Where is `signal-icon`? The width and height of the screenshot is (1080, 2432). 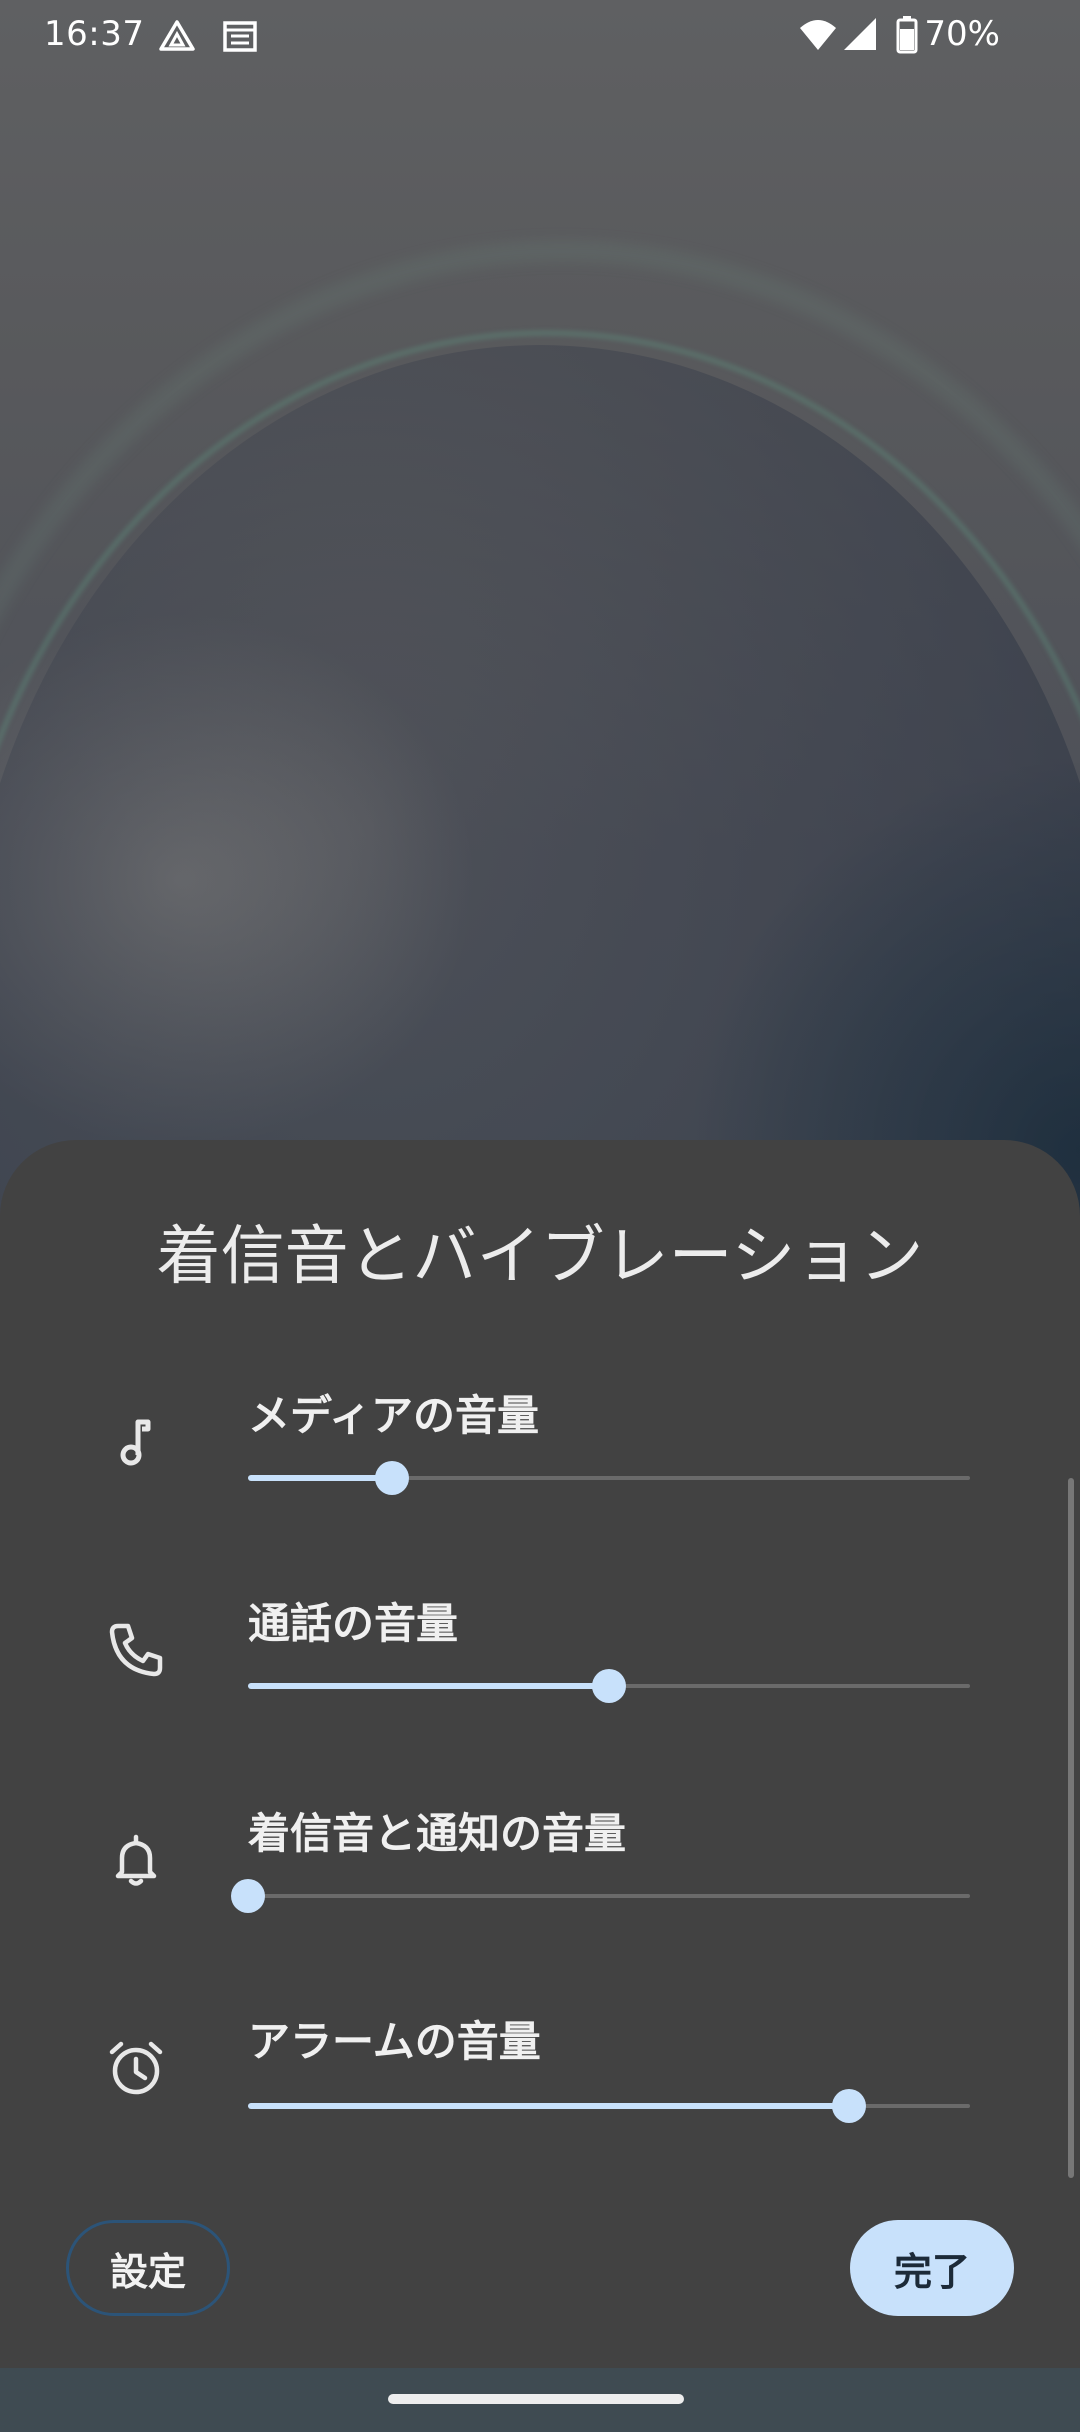
signal-icon is located at coordinates (860, 36).